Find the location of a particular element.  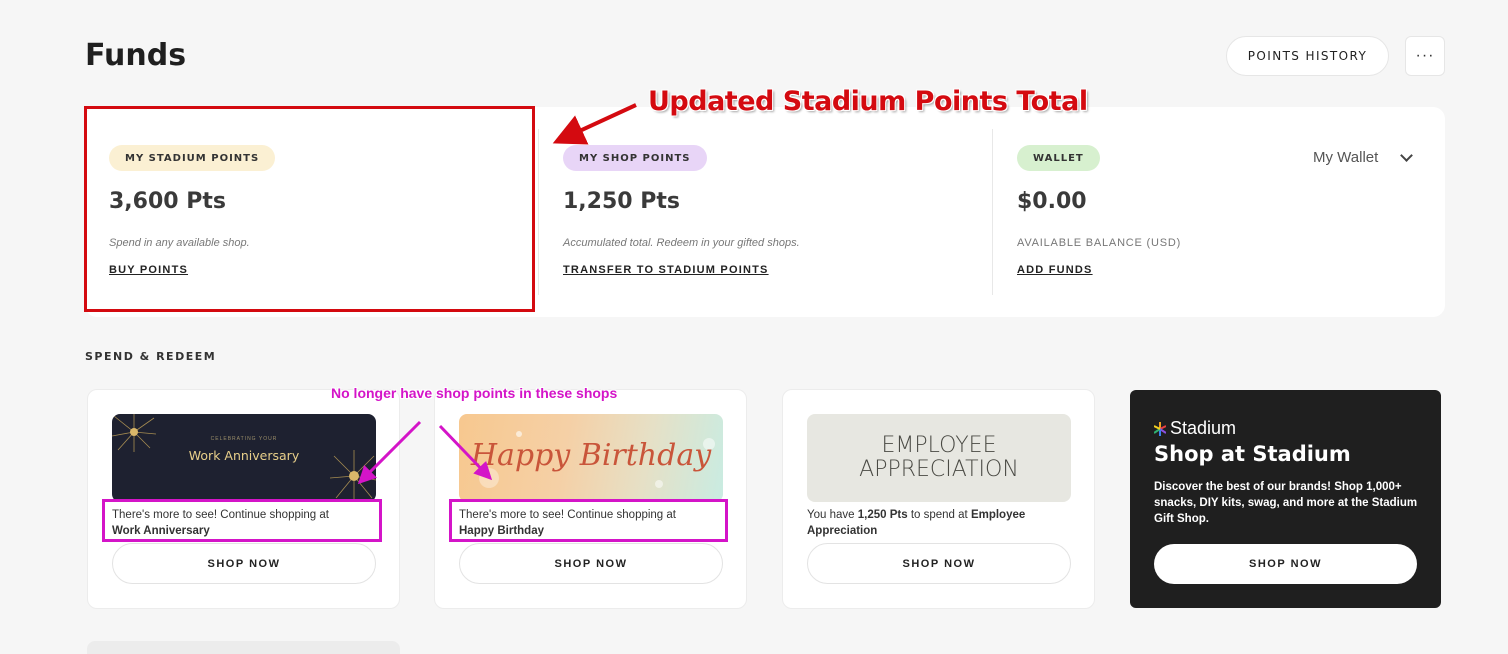

employee-appreciation-image-title: EMPLOYEE APPRECIATION is located at coordinates (939, 457).